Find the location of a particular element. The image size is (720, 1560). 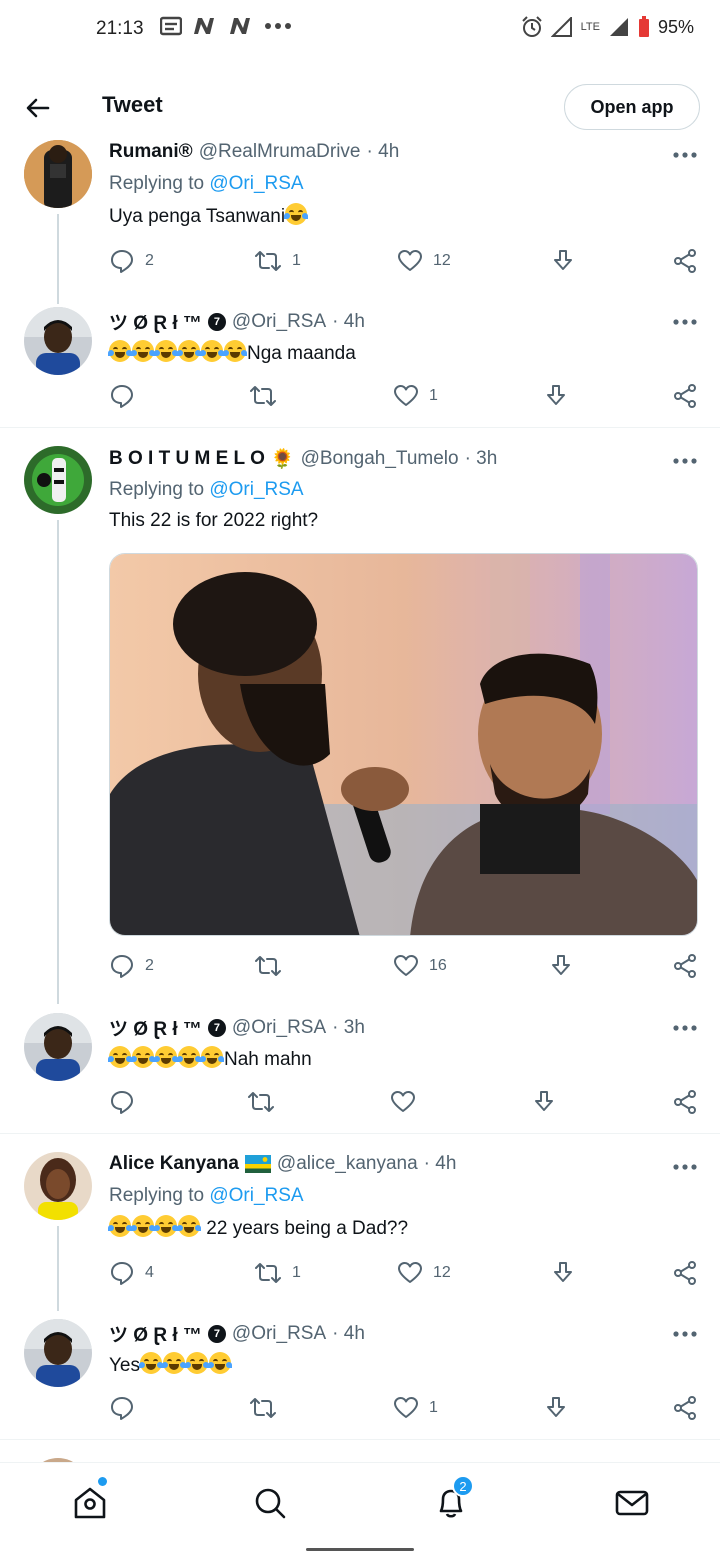

tweet-text-content: 22 years being a Dad?? is located at coordinates (305, 1228).